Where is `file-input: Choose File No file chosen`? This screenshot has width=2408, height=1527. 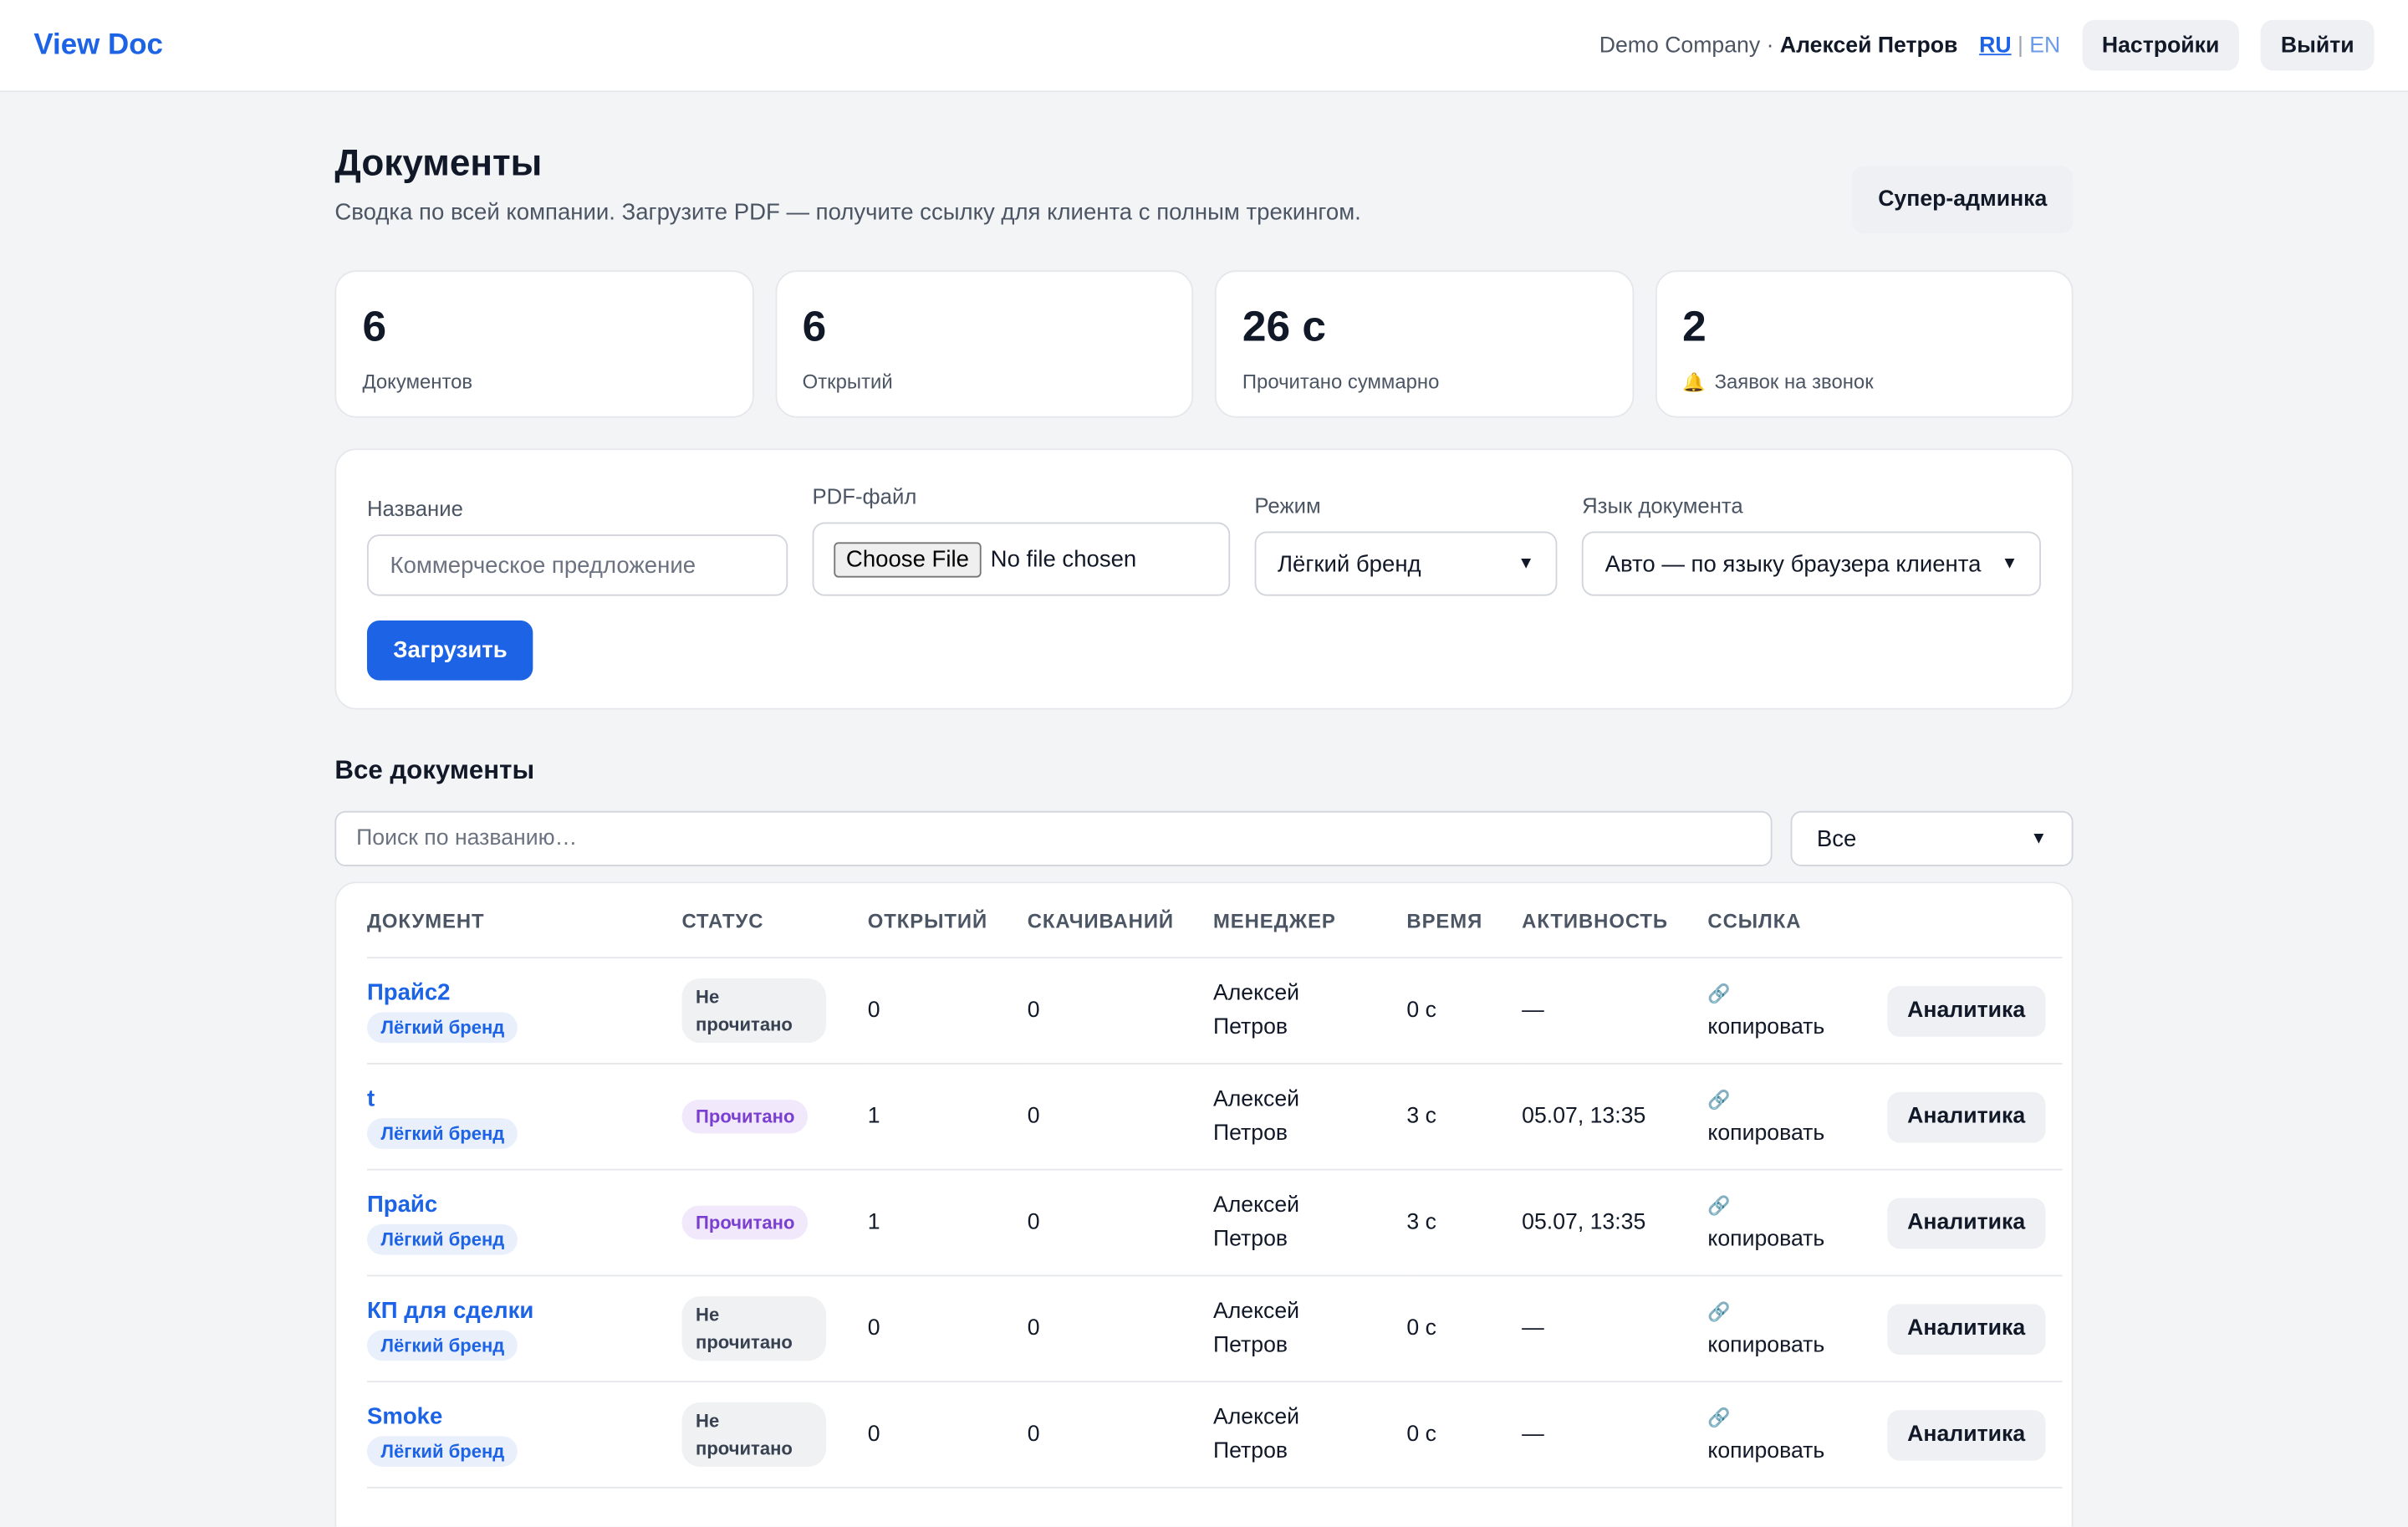 file-input: Choose File No file chosen is located at coordinates (1022, 559).